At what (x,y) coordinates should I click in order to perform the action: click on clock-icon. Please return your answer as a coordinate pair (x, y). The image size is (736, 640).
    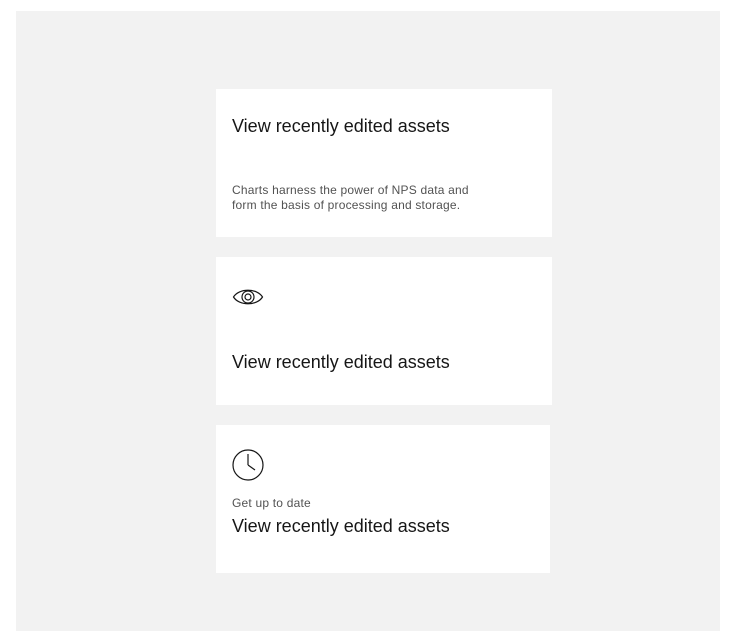
    Looking at the image, I should click on (248, 465).